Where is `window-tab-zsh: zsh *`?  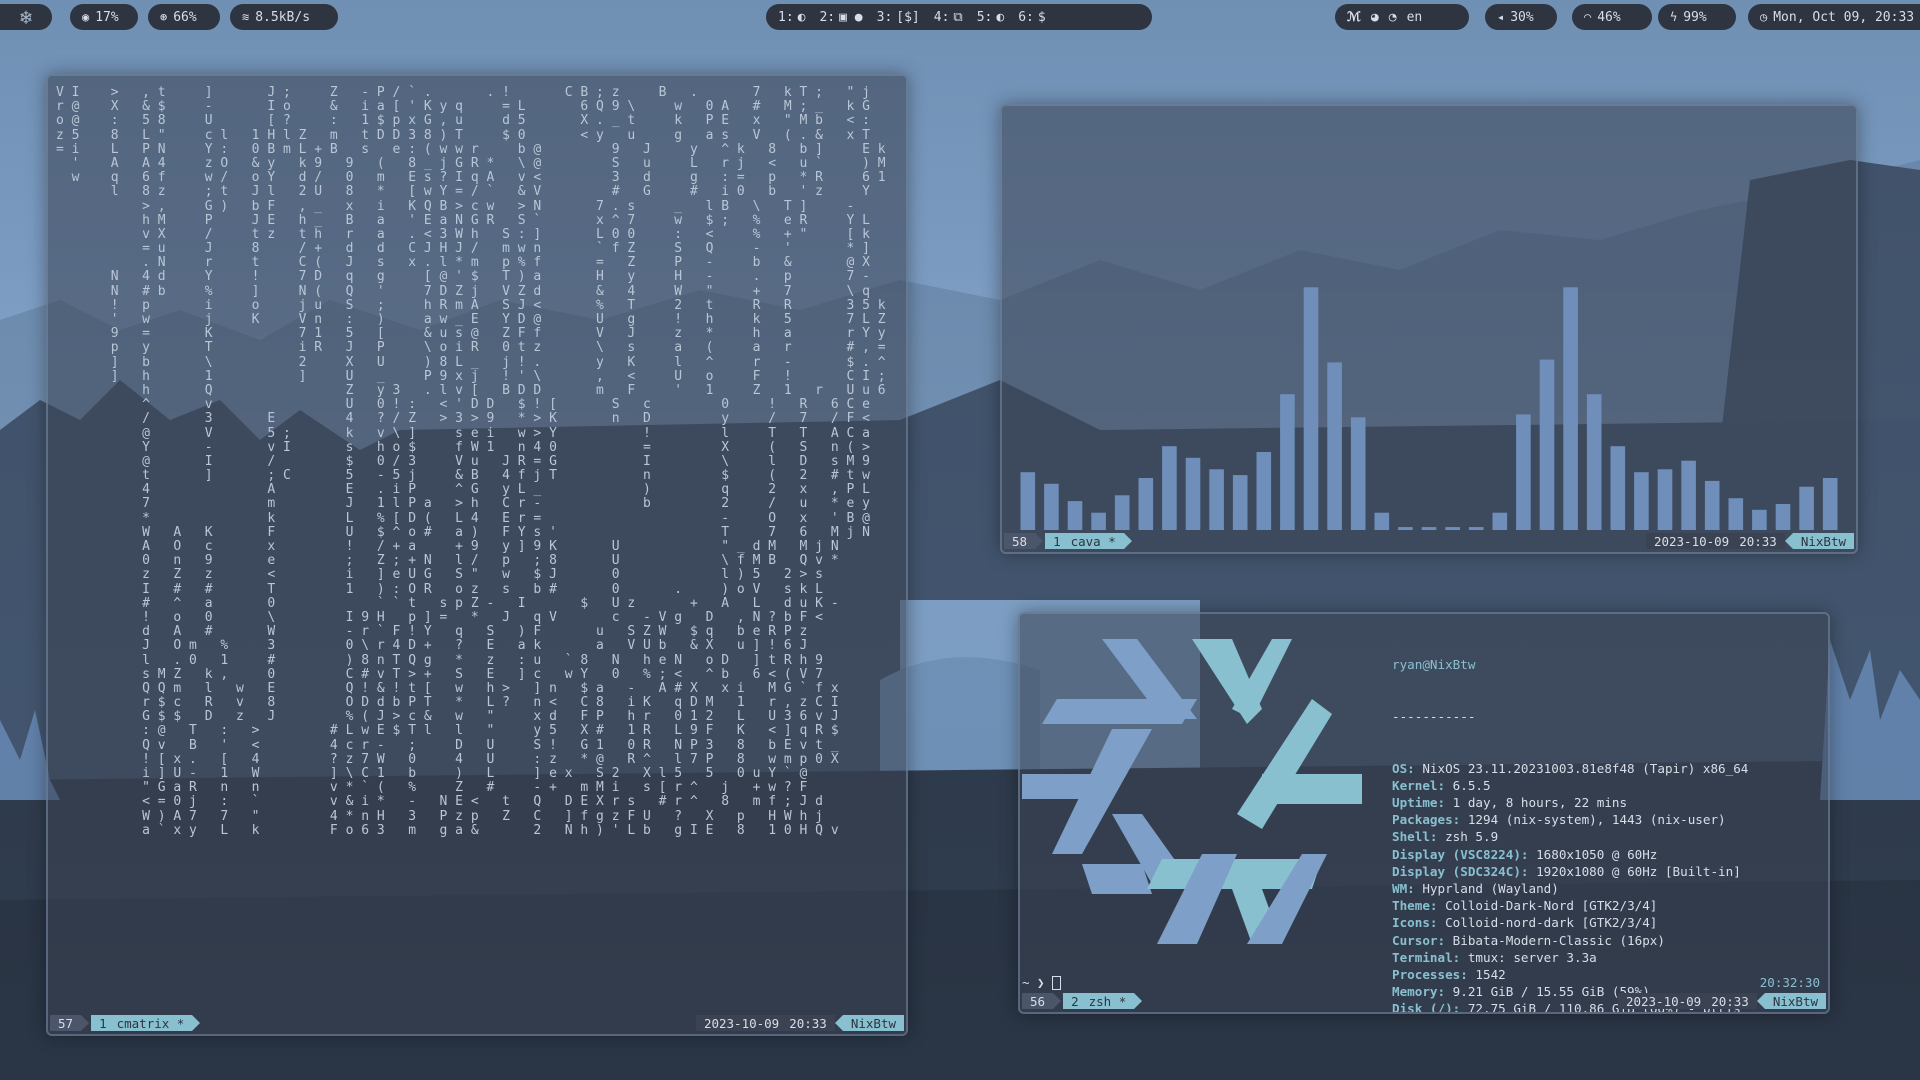
window-tab-zsh: zsh * is located at coordinates (1110, 1001).